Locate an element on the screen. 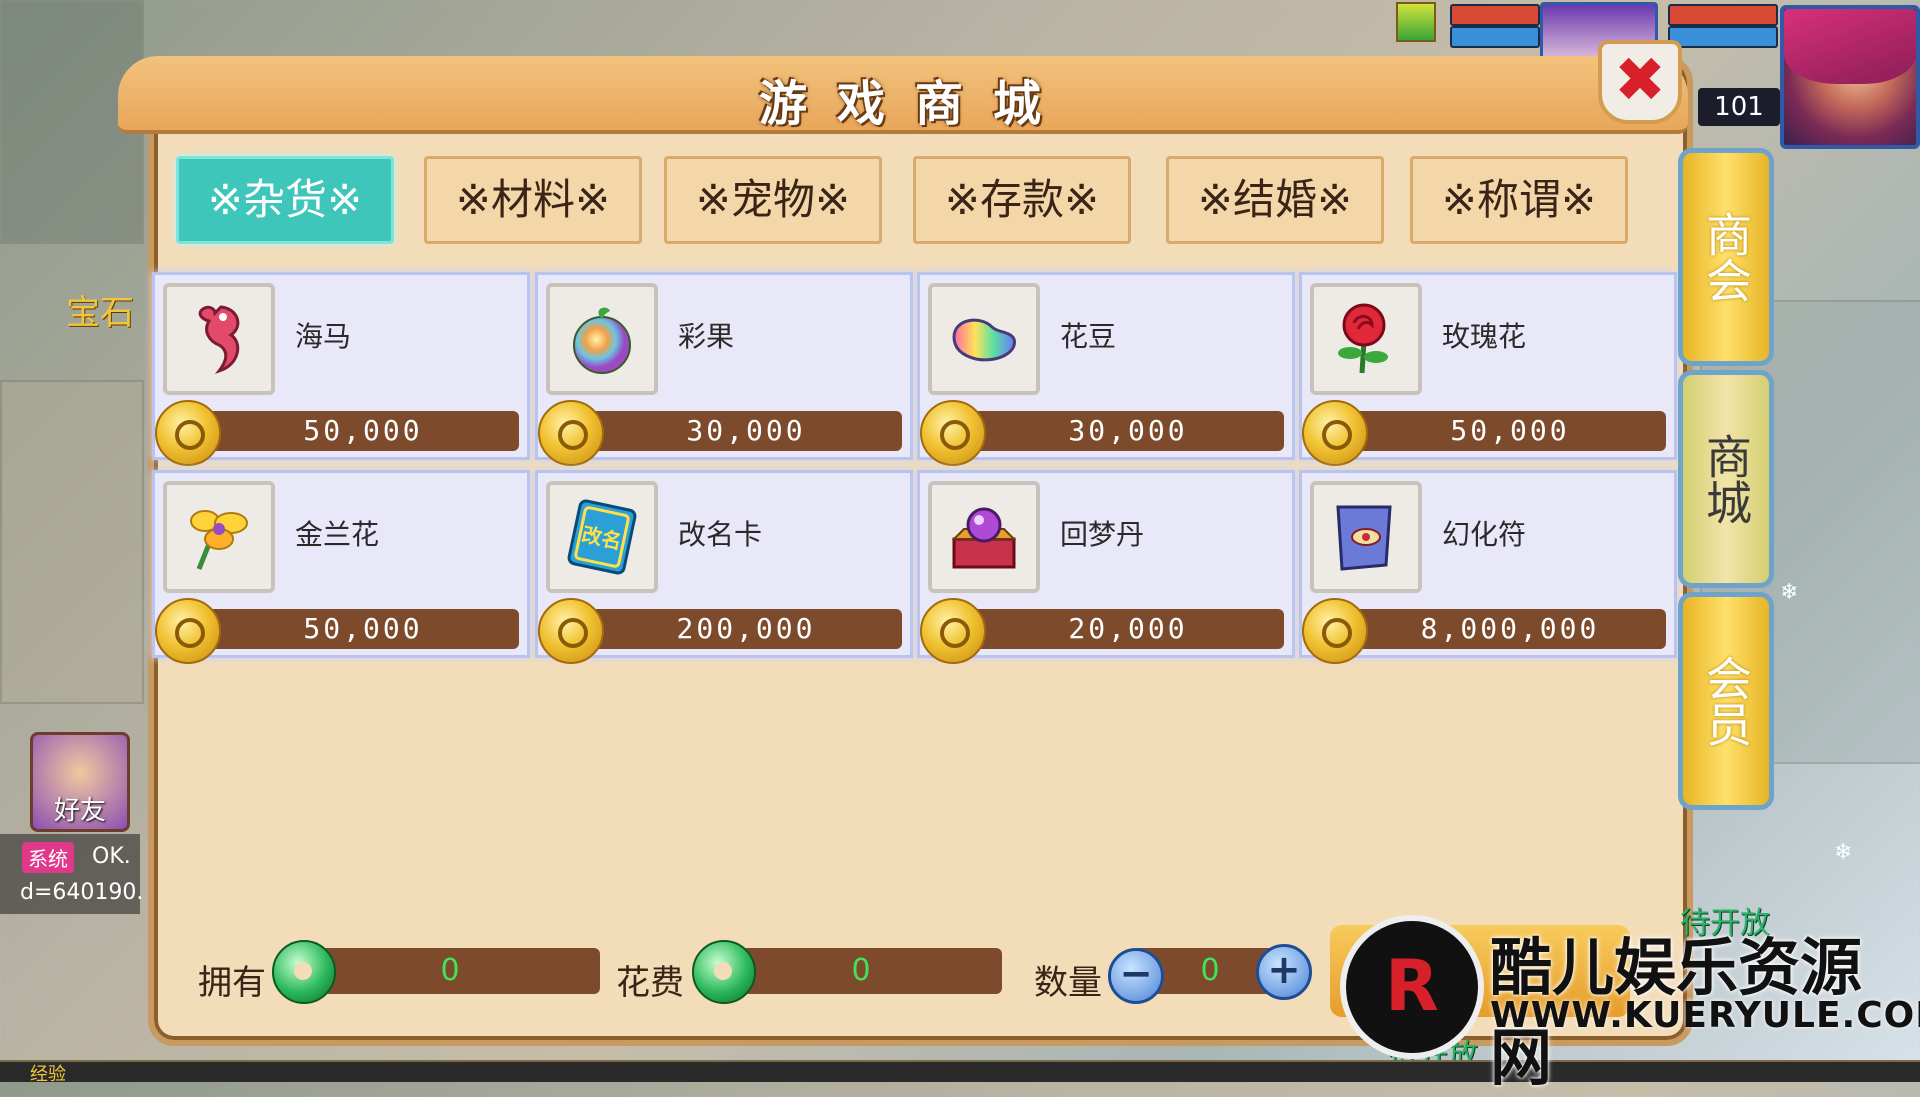 The height and width of the screenshot is (1097, 1920). item-name: 金兰花 is located at coordinates (337, 534).